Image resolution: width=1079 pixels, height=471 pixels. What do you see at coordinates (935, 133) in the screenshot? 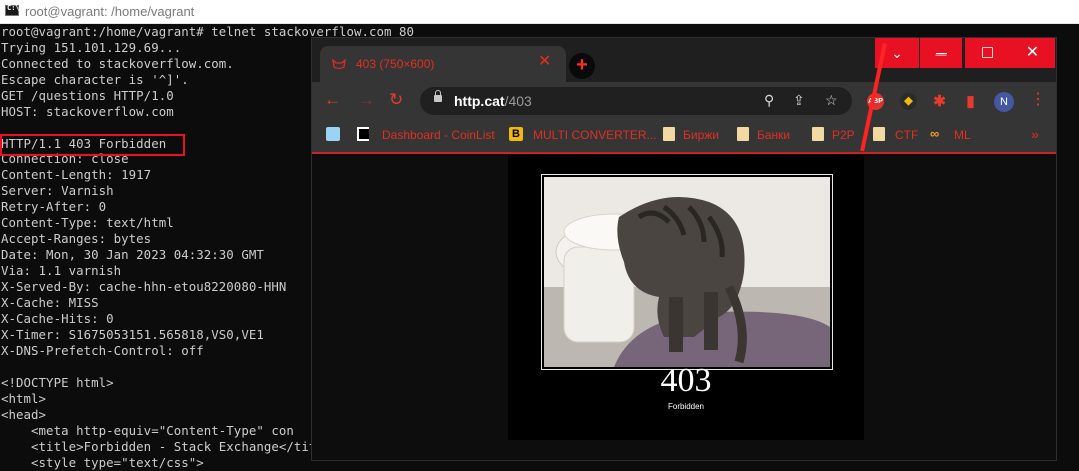
I see `infinity-icon: ∞` at bounding box center [935, 133].